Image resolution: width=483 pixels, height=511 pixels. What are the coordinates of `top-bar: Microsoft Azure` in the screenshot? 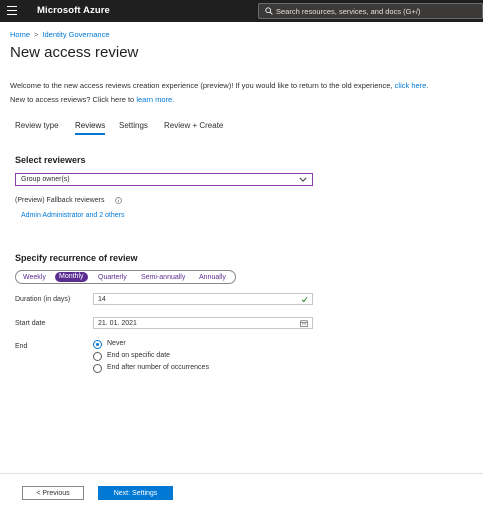 It's located at (241, 11).